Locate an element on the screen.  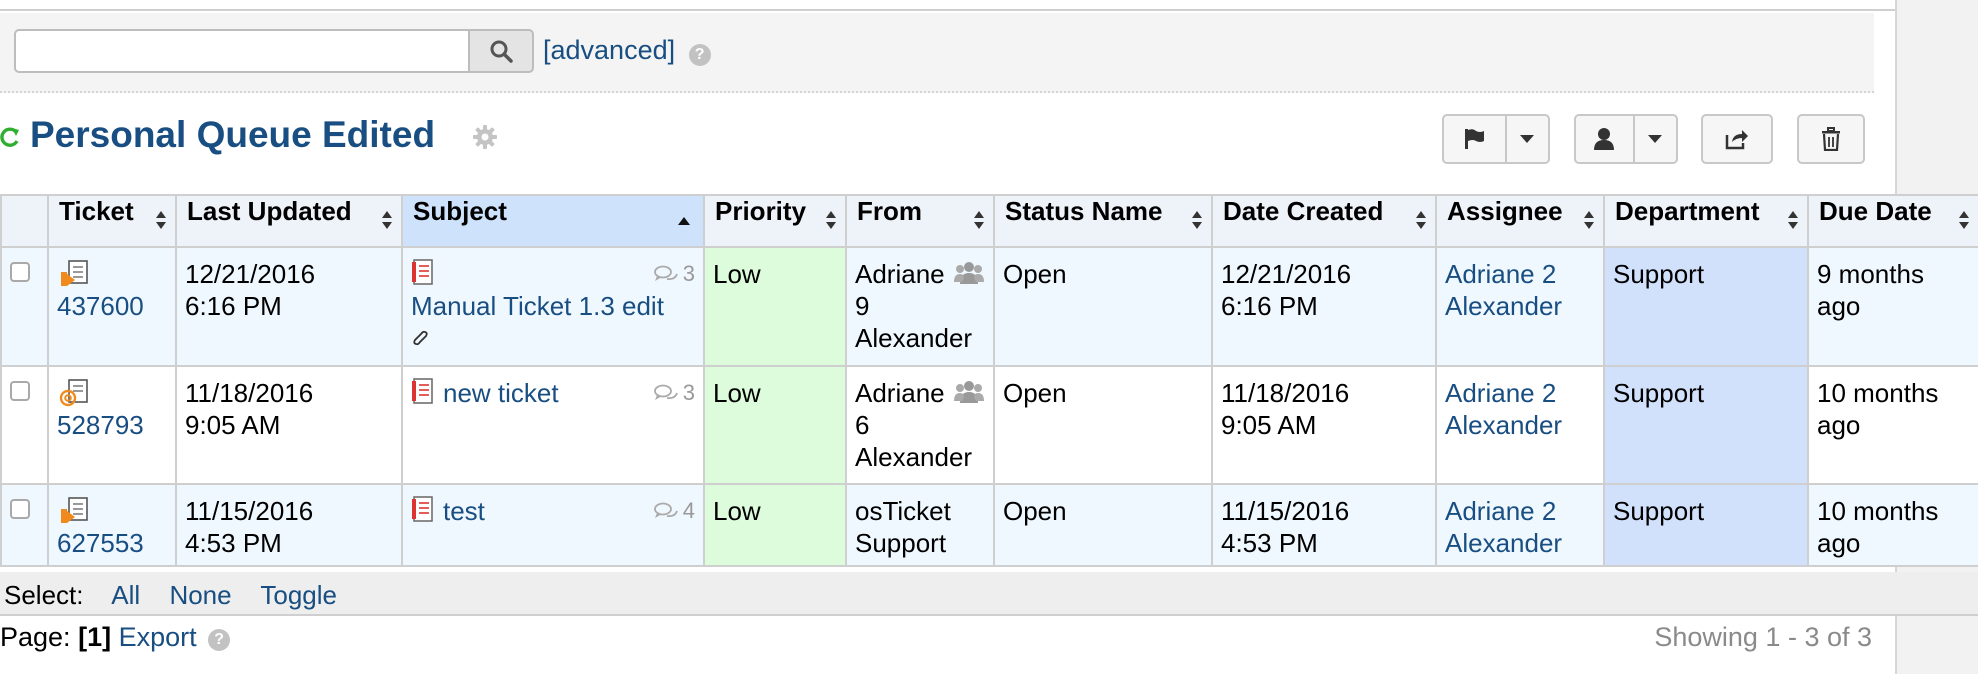
refresh-icon is located at coordinates (10, 137).